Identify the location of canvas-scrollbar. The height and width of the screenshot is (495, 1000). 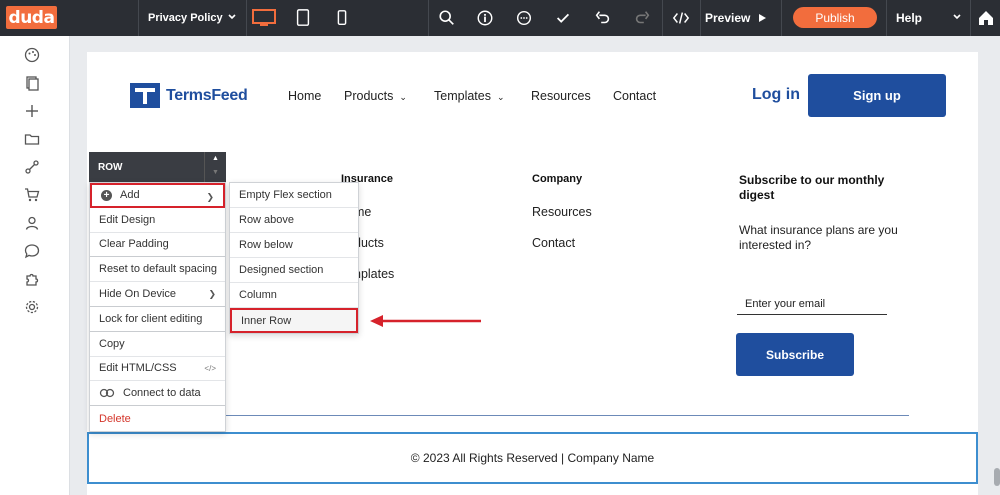
(997, 477).